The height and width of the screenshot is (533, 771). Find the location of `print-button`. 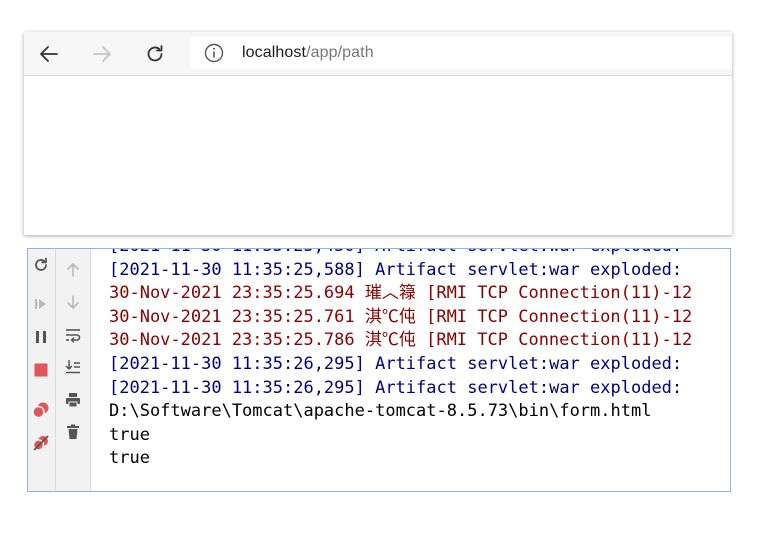

print-button is located at coordinates (73, 400).